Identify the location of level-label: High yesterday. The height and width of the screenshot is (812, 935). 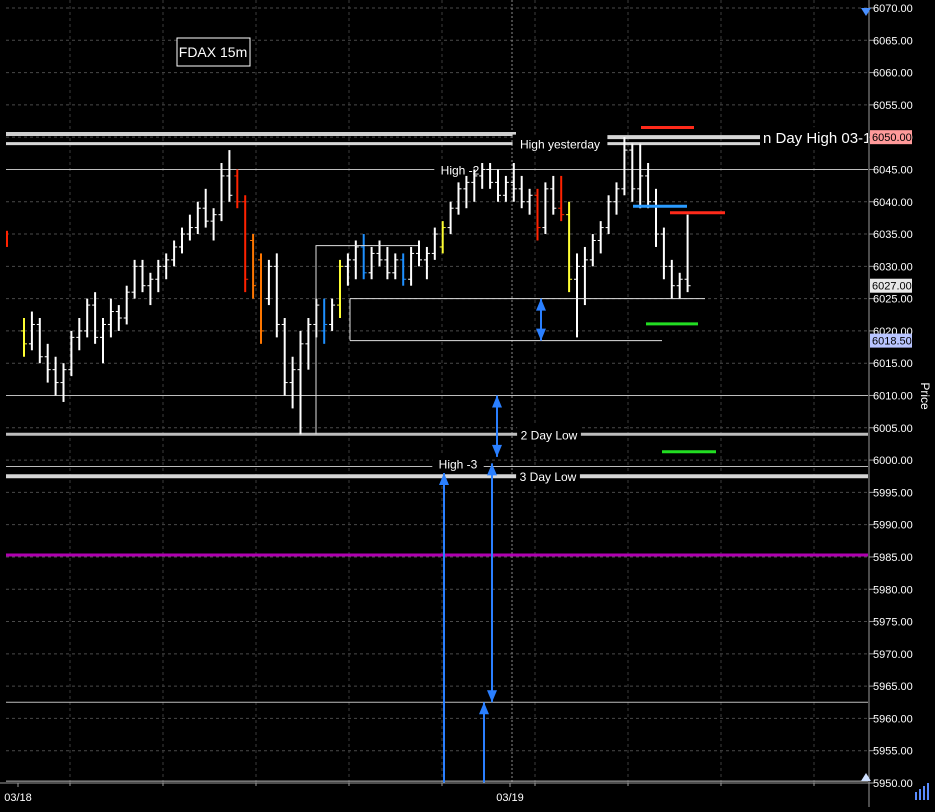
(560, 145).